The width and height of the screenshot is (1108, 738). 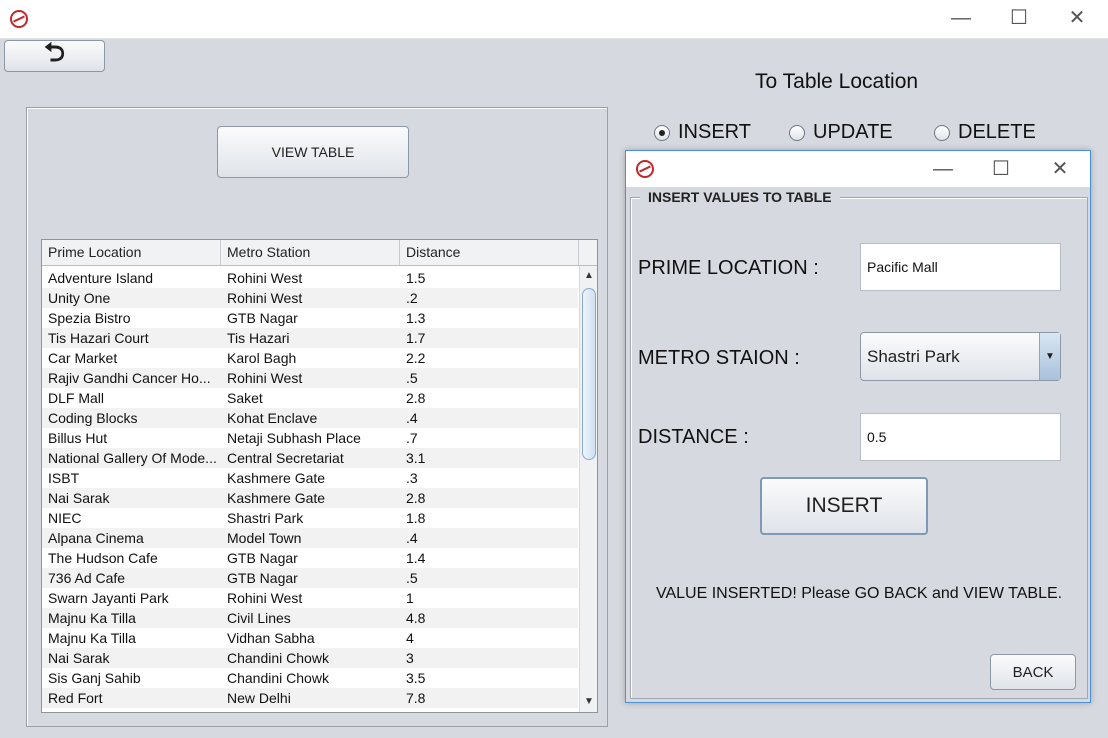 What do you see at coordinates (131, 252) in the screenshot?
I see `column-header-prime-location: Prime Location` at bounding box center [131, 252].